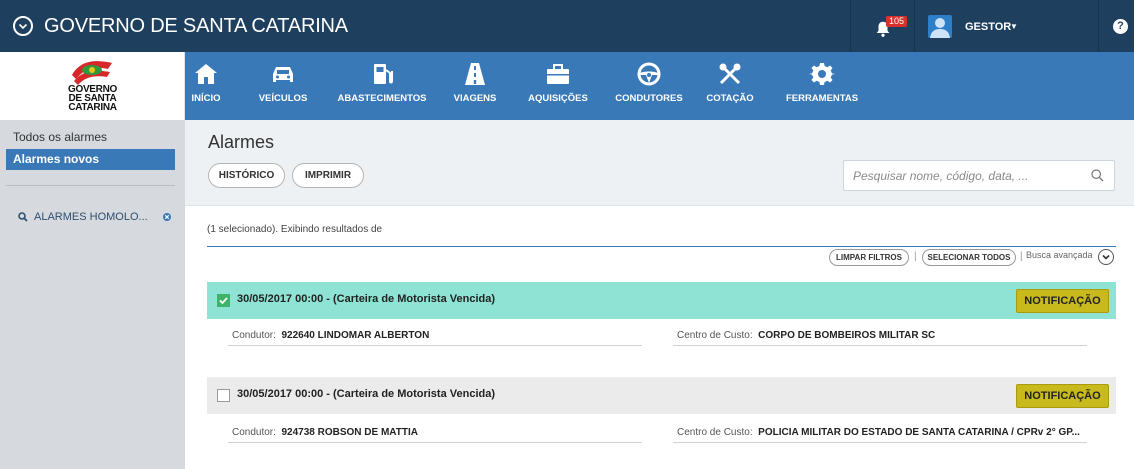 The height and width of the screenshot is (469, 1134). Describe the element at coordinates (92, 73) in the screenshot. I see `flag-icon` at that location.